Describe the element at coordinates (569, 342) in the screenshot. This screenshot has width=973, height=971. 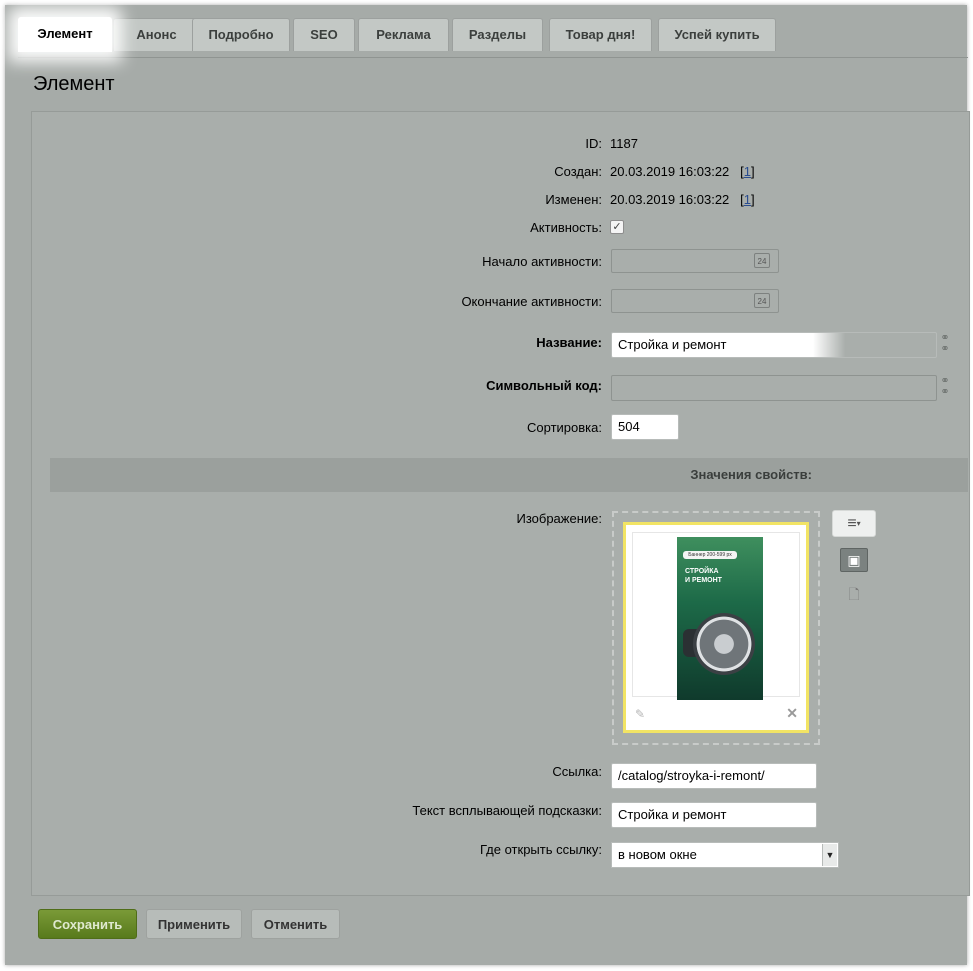
I see `name-label: Название:` at that location.